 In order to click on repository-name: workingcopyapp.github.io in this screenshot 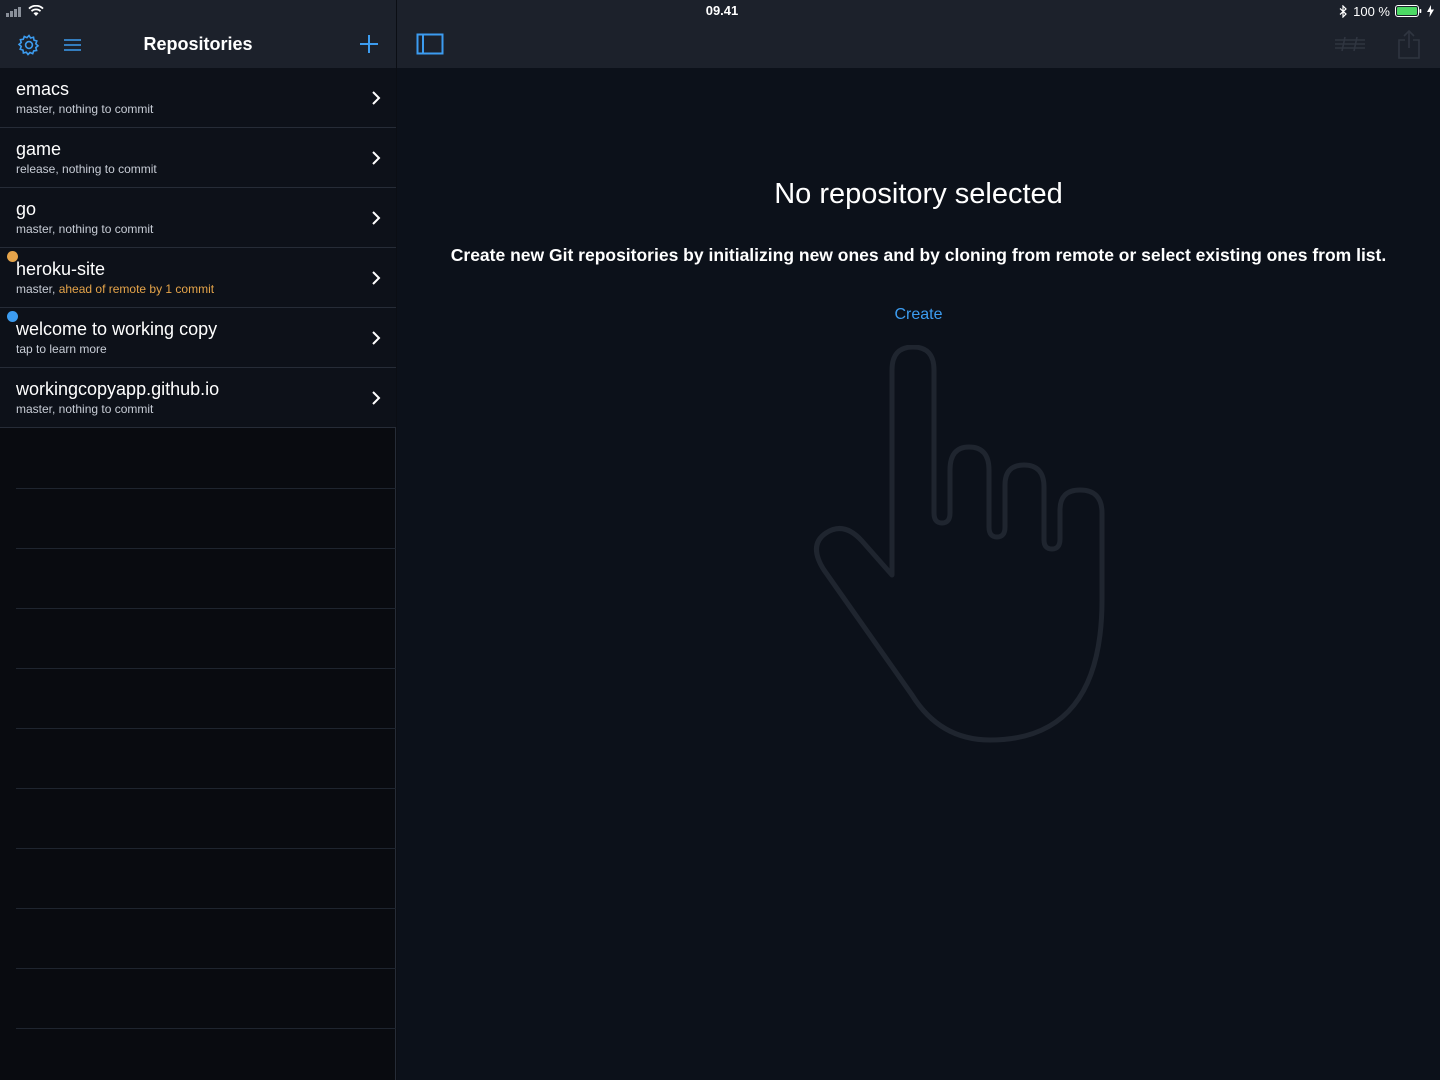, I will do `click(118, 389)`.